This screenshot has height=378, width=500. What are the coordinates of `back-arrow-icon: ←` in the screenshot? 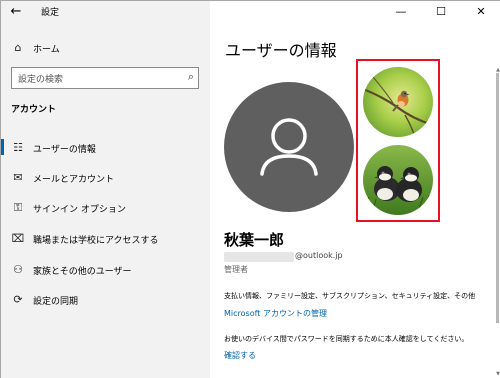 It's located at (16, 12).